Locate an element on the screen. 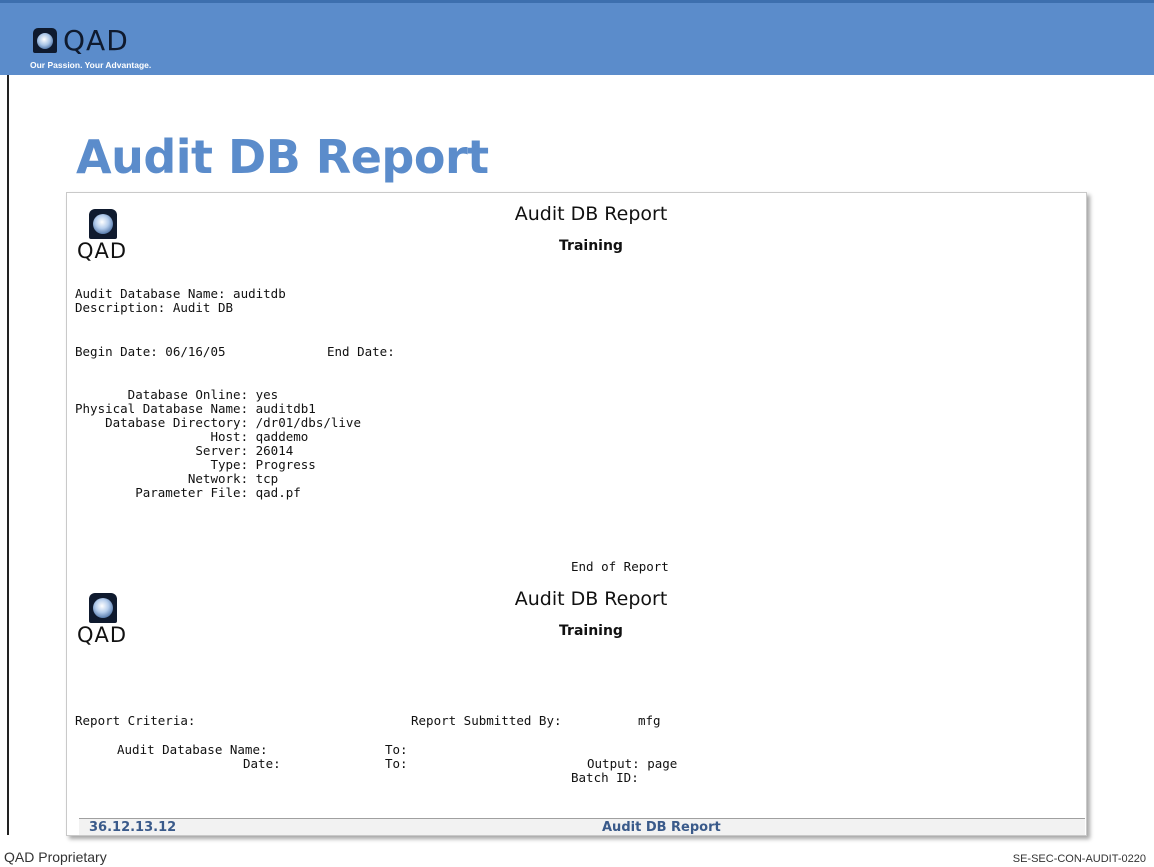 Image resolution: width=1154 pixels, height=867 pixels. detail-line: Database Online: yes is located at coordinates (177, 394).